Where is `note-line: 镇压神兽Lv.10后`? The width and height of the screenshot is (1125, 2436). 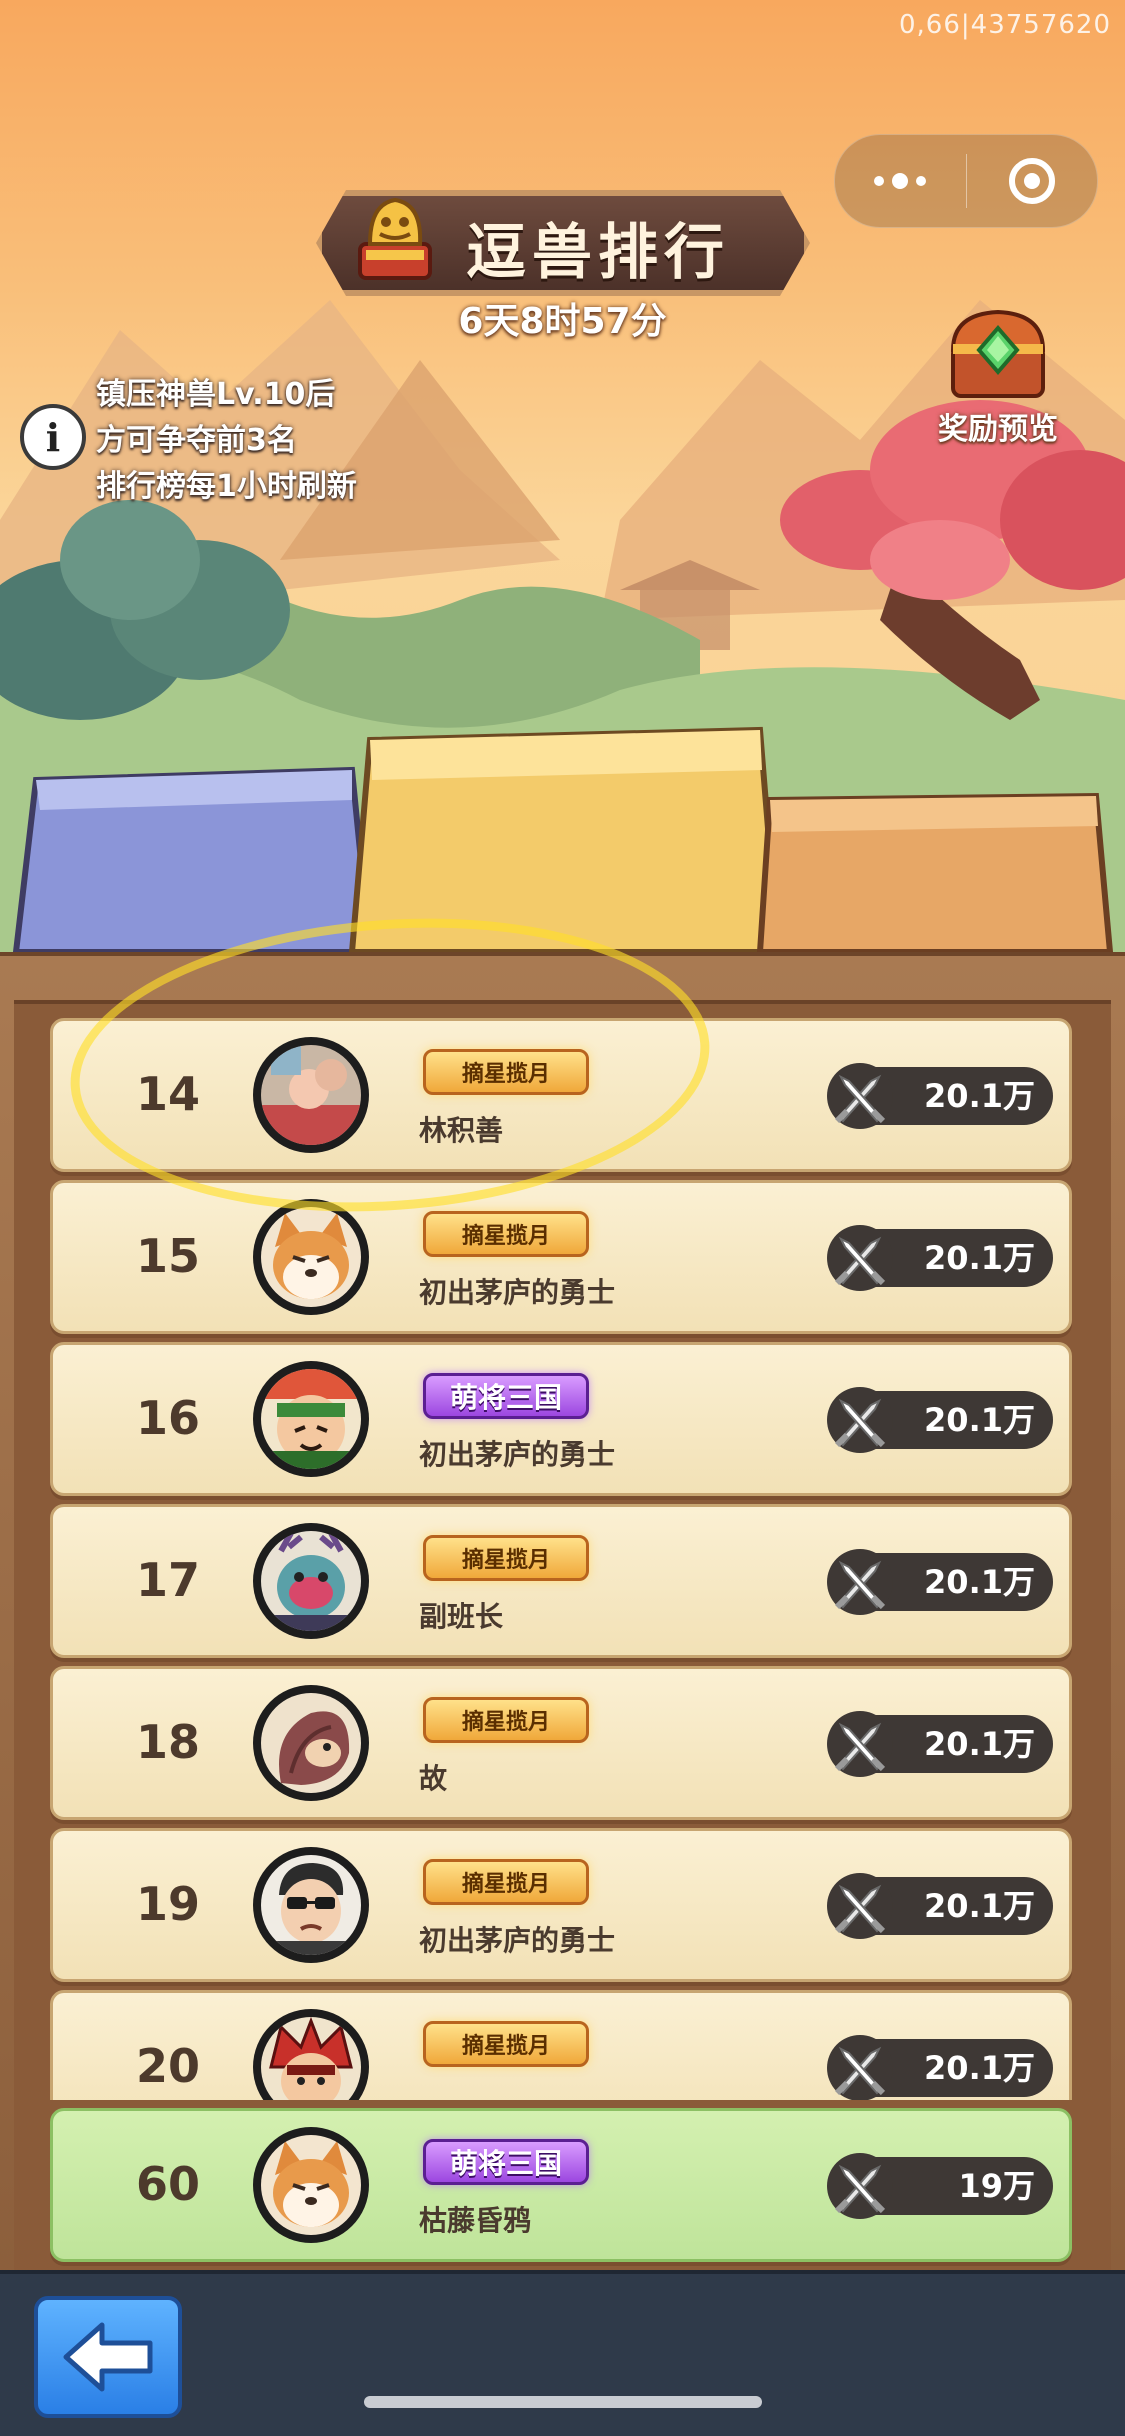 note-line: 镇压神兽Lv.10后 is located at coordinates (216, 394).